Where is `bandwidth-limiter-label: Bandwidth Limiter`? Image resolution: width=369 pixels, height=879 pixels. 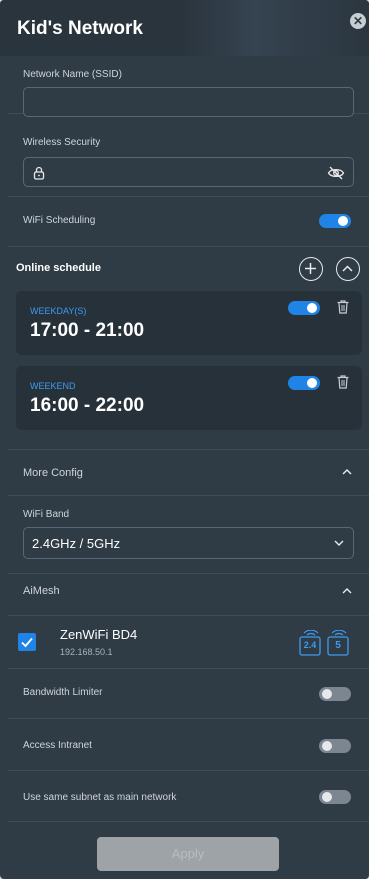
bandwidth-limiter-label: Bandwidth Limiter is located at coordinates (63, 692).